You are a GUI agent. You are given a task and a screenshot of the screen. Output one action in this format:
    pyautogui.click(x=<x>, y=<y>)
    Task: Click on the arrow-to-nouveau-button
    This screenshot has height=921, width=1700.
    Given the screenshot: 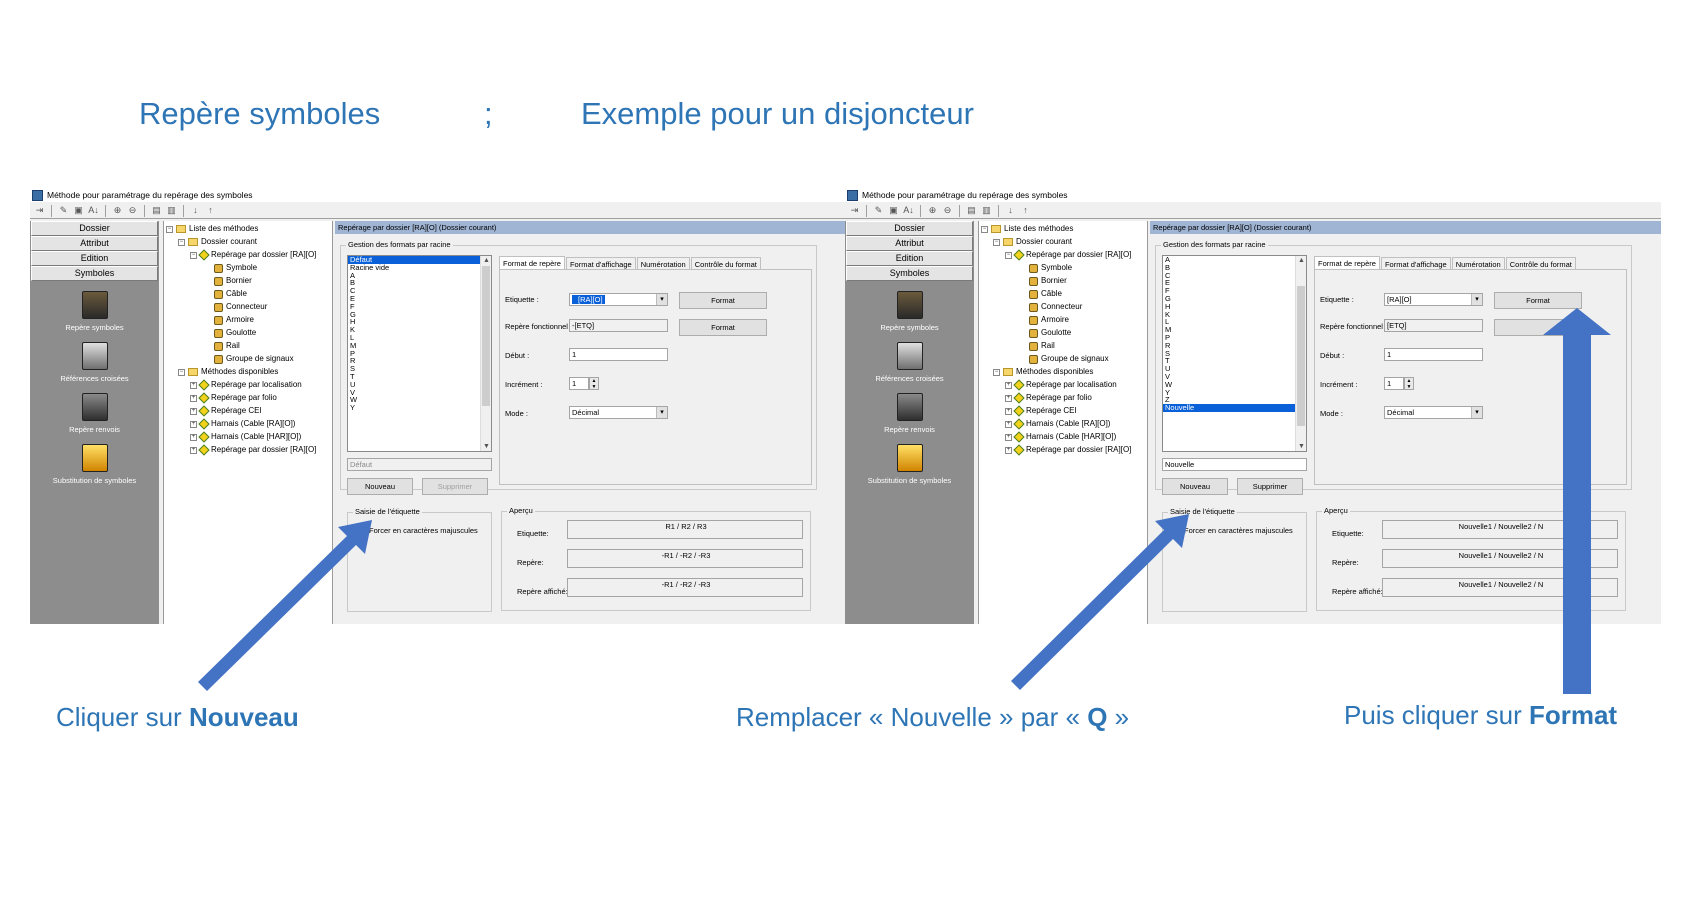 What is the action you would take?
    pyautogui.click(x=285, y=605)
    